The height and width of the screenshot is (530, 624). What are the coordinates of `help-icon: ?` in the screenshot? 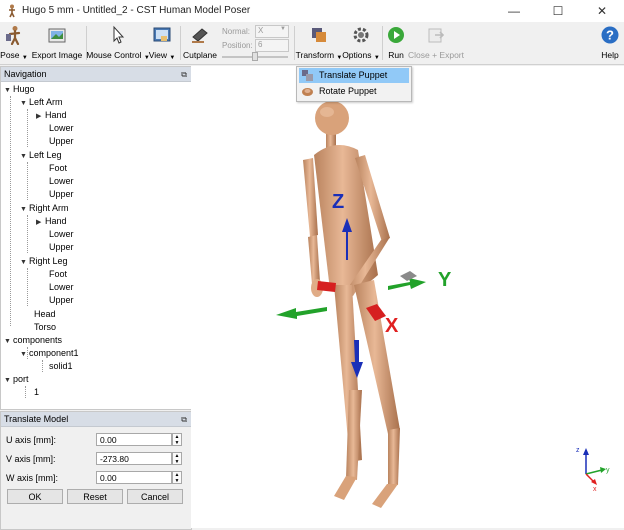 It's located at (610, 35).